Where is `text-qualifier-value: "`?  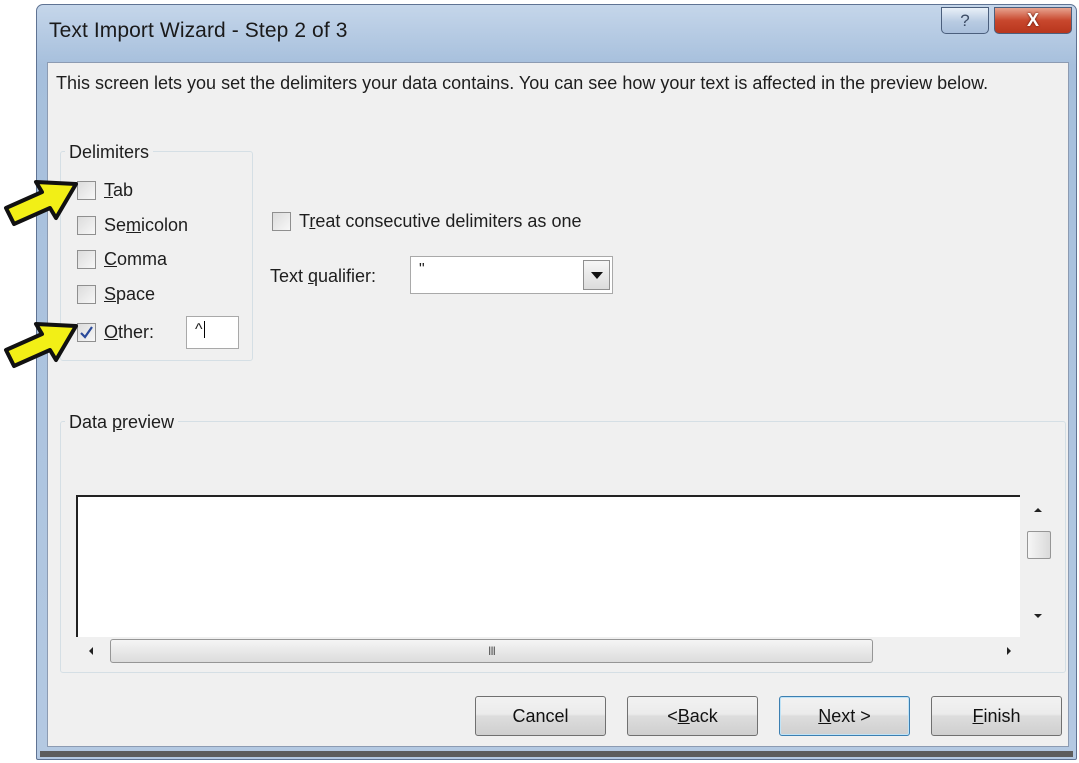 text-qualifier-value: " is located at coordinates (422, 269).